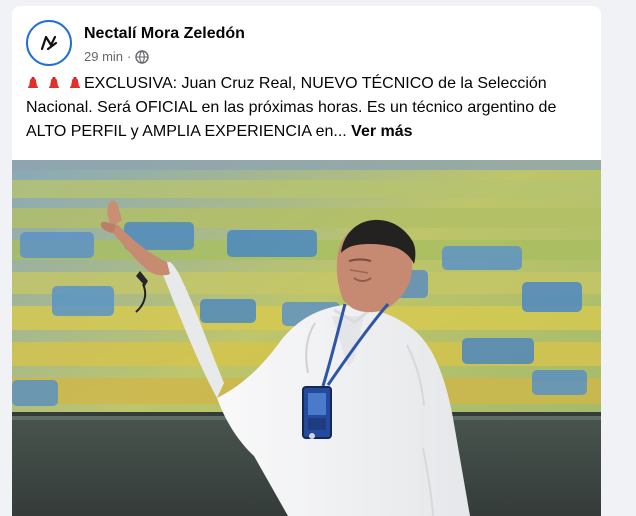 This screenshot has height=516, width=636. I want to click on see-more-link: Ver más, so click(381, 131).